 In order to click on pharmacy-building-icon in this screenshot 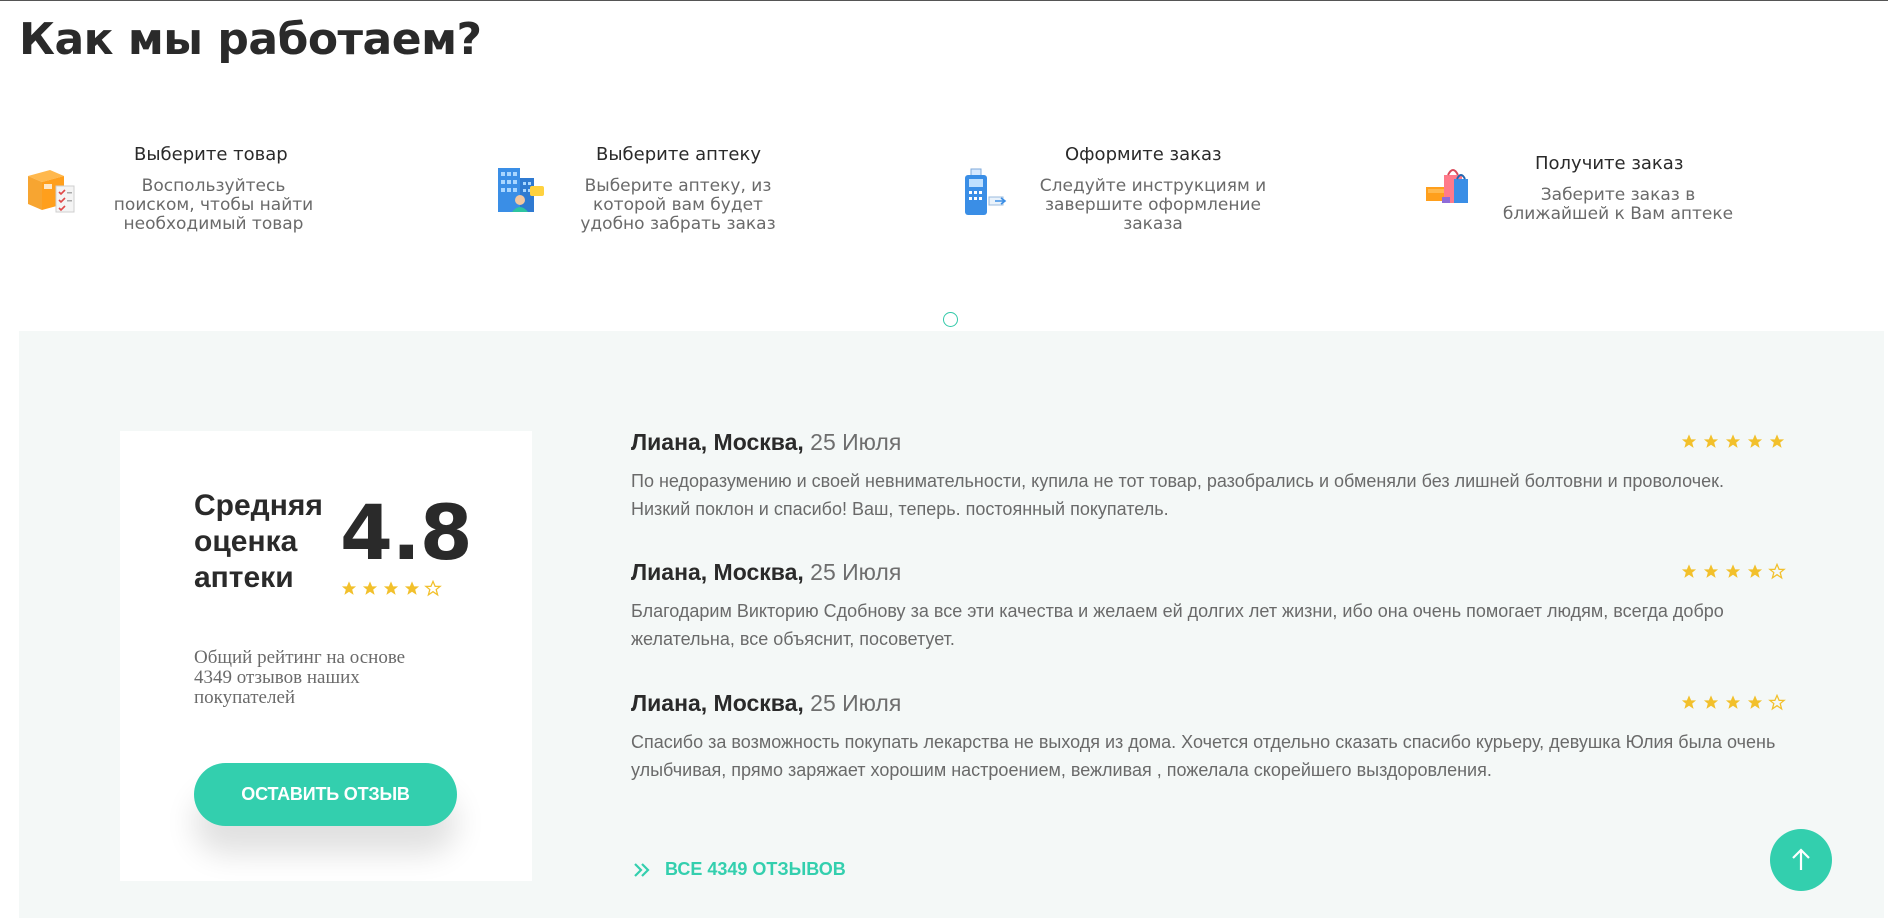, I will do `click(521, 190)`.